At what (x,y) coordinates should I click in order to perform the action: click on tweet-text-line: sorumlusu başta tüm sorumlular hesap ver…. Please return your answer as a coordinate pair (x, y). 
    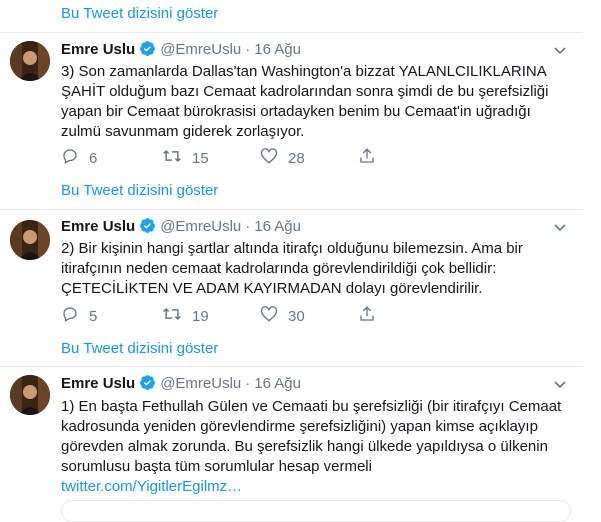
    Looking at the image, I should click on (216, 466).